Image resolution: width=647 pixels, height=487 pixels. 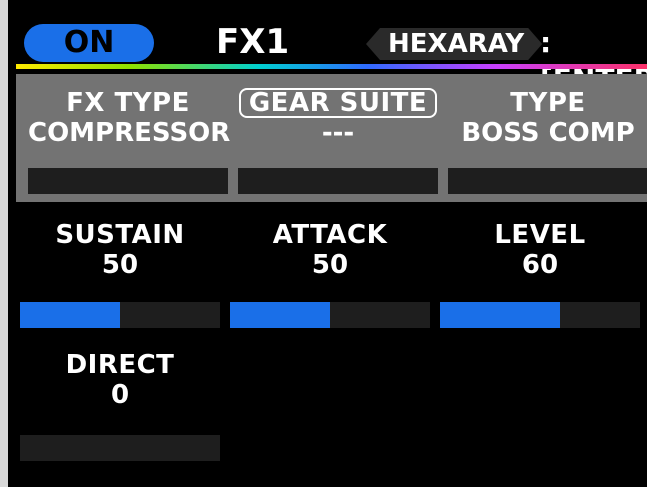 I want to click on param-gear-suite: GEAR SUITE ---, so click(x=338, y=118).